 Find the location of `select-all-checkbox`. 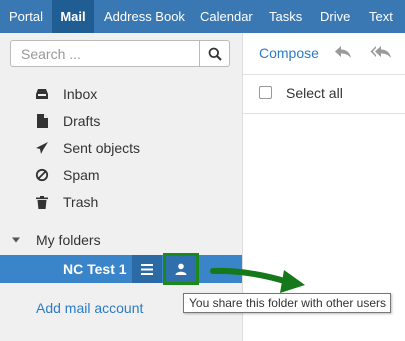

select-all-checkbox is located at coordinates (265, 92).